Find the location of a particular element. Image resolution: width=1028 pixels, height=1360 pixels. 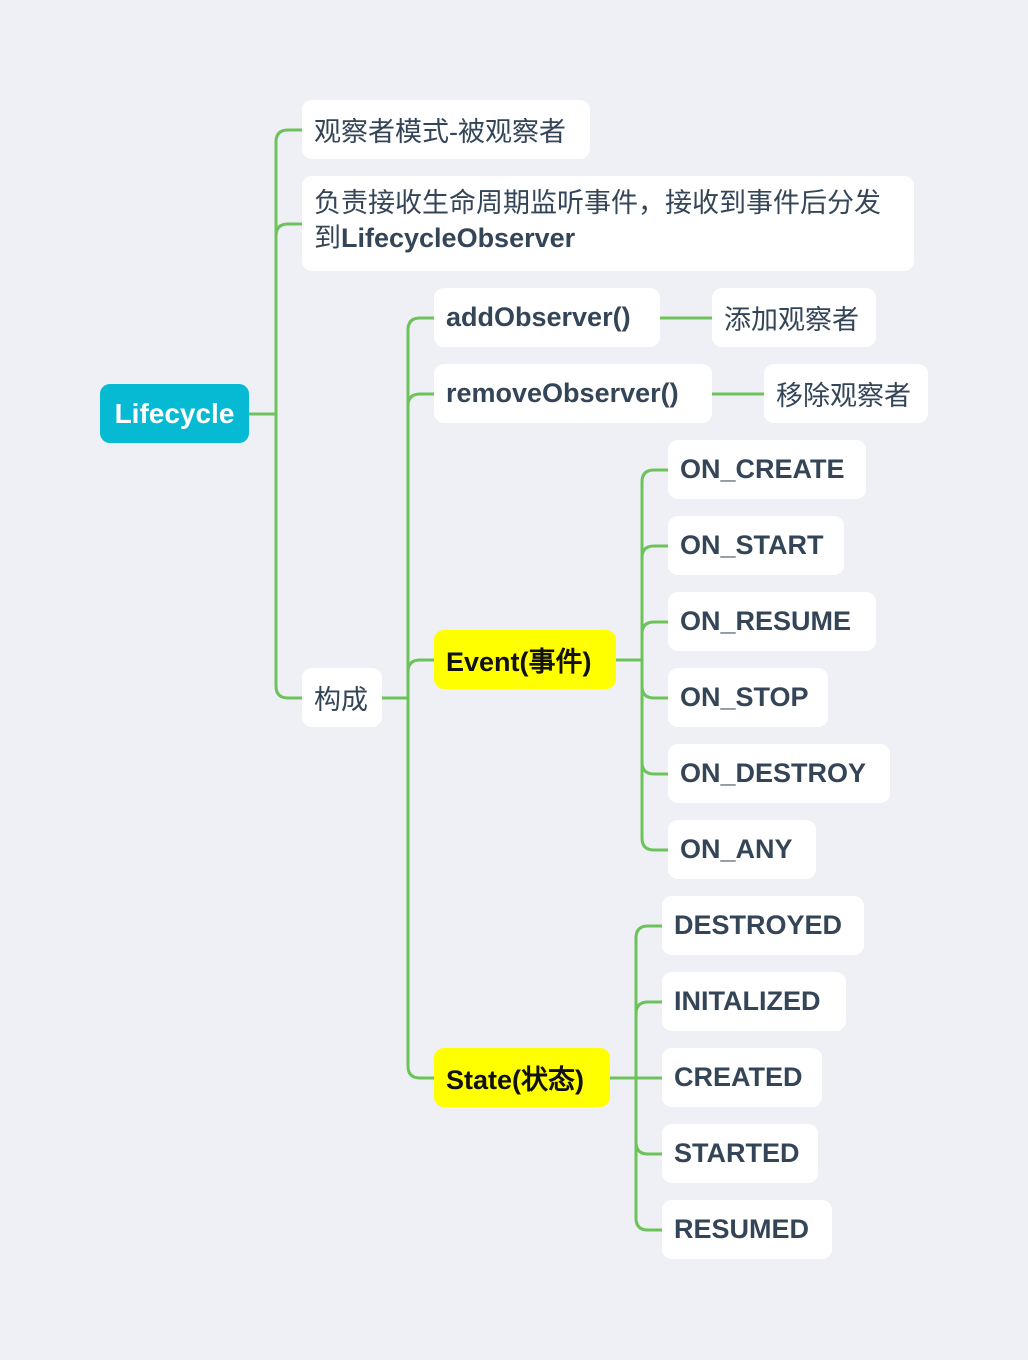

event-item-label: ON_DESTROY is located at coordinates (773, 773).